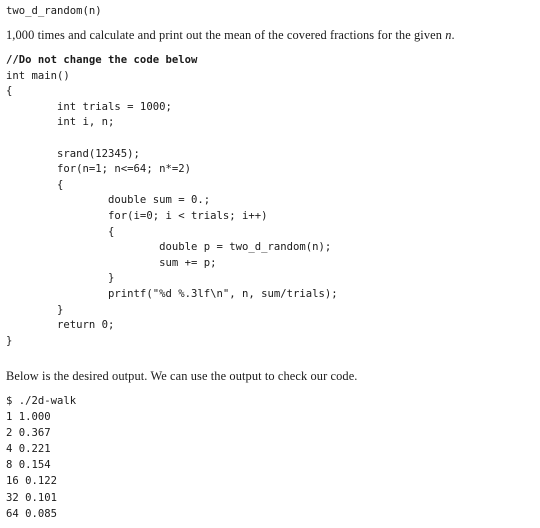 The image size is (540, 528). Describe the element at coordinates (41, 401) in the screenshot. I see `terminal-command: $ ./2d-walk` at that location.